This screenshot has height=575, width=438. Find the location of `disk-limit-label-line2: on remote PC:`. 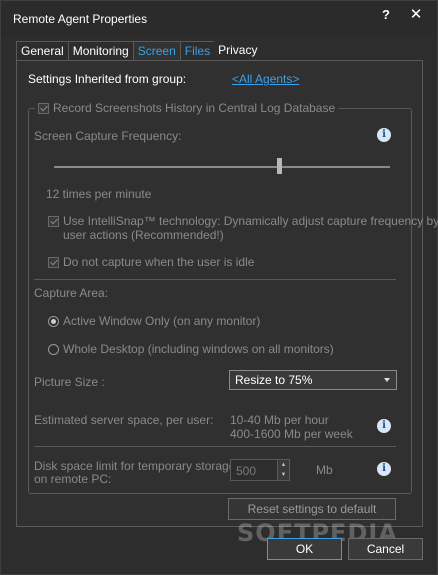

disk-limit-label-line2: on remote PC: is located at coordinates (73, 479).